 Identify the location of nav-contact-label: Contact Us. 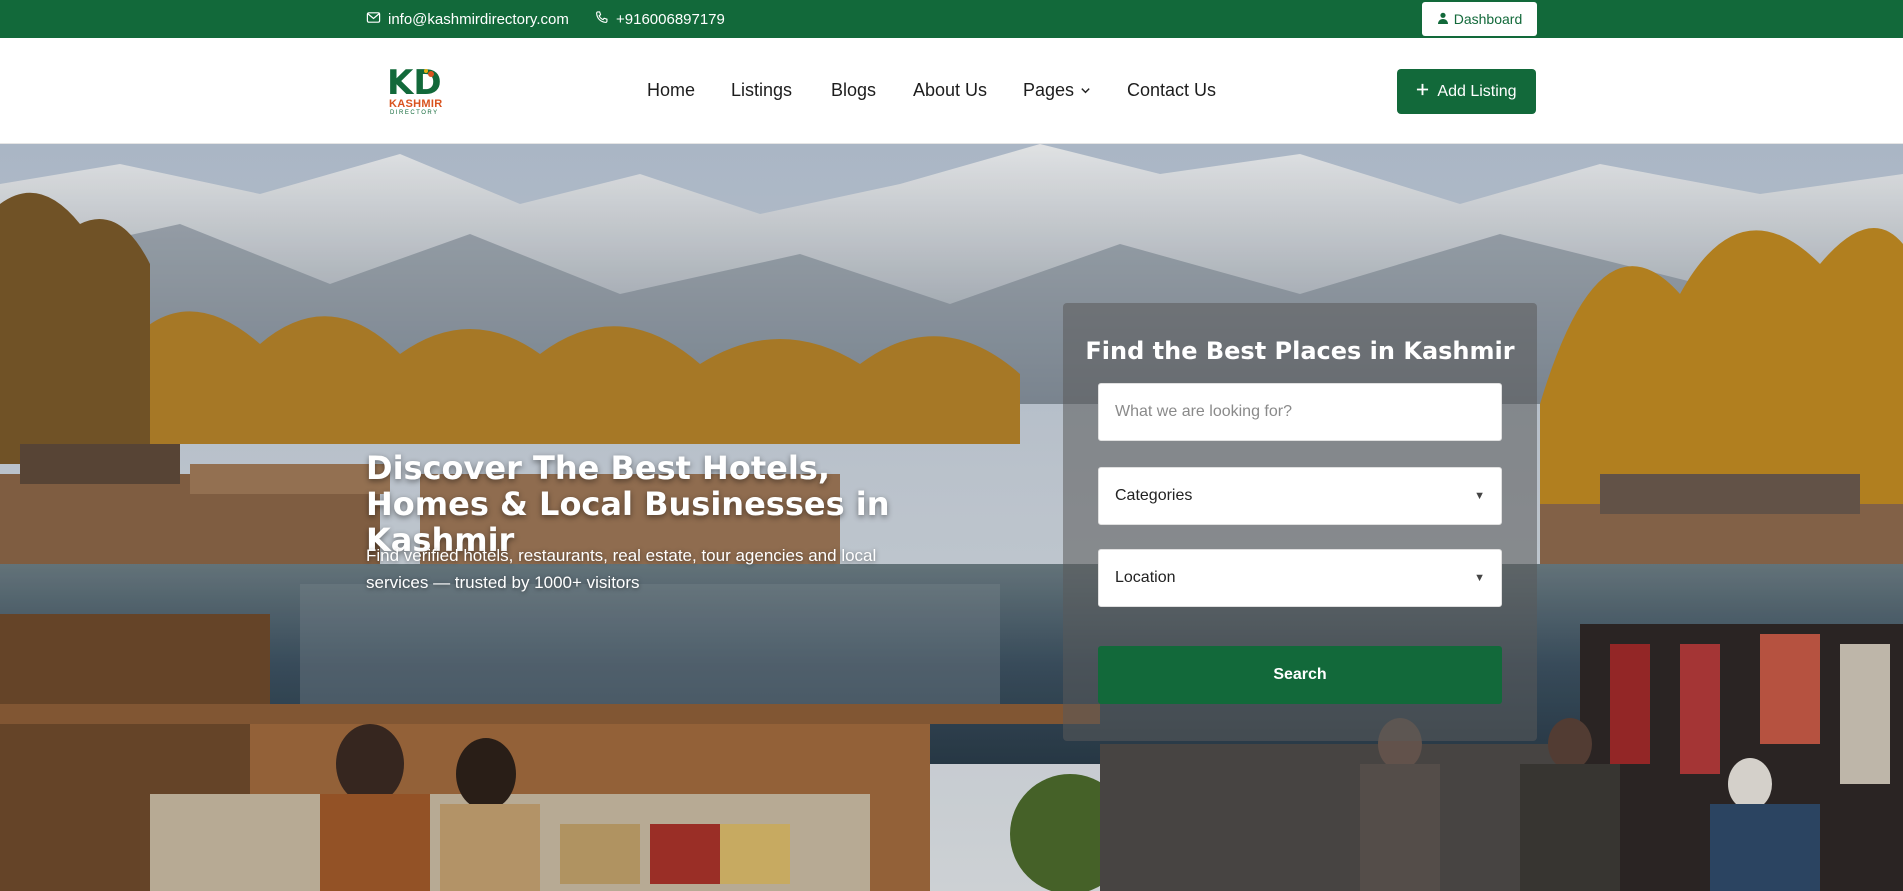
(1172, 90).